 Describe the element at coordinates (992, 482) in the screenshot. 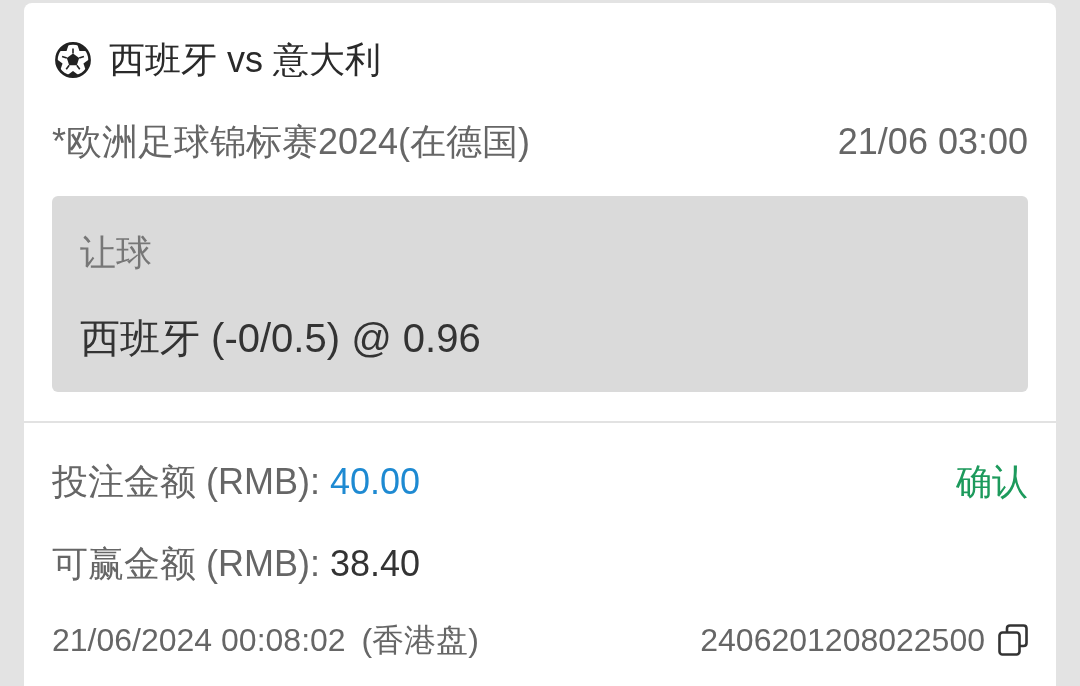

I see `confirm-button: 确认` at that location.